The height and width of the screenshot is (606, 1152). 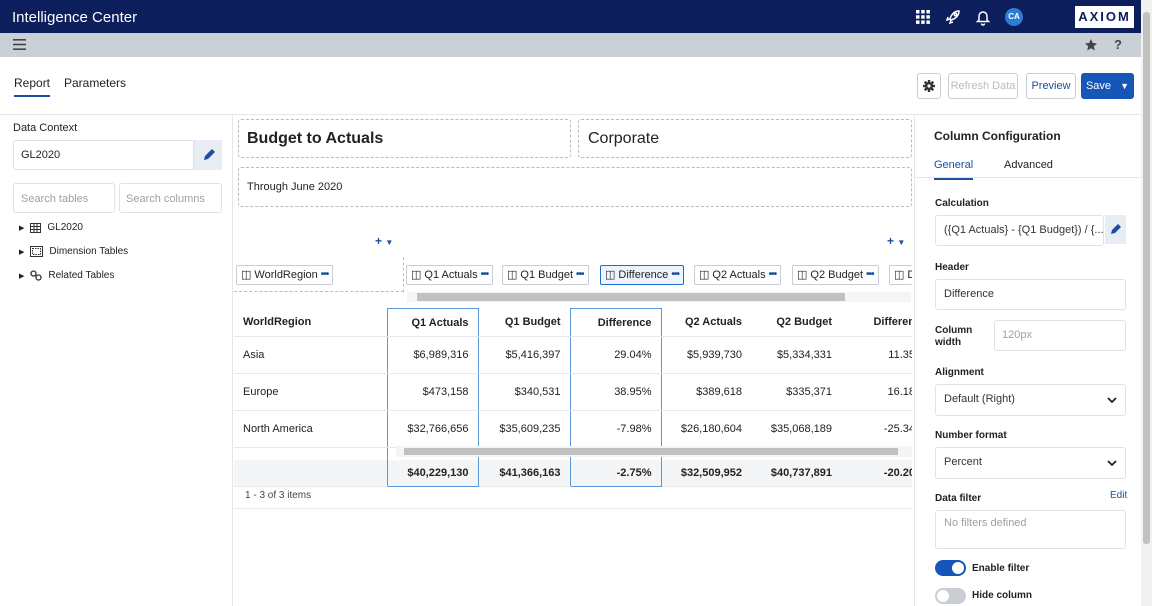 What do you see at coordinates (615, 392) in the screenshot?
I see `table-cell: 38.95%` at bounding box center [615, 392].